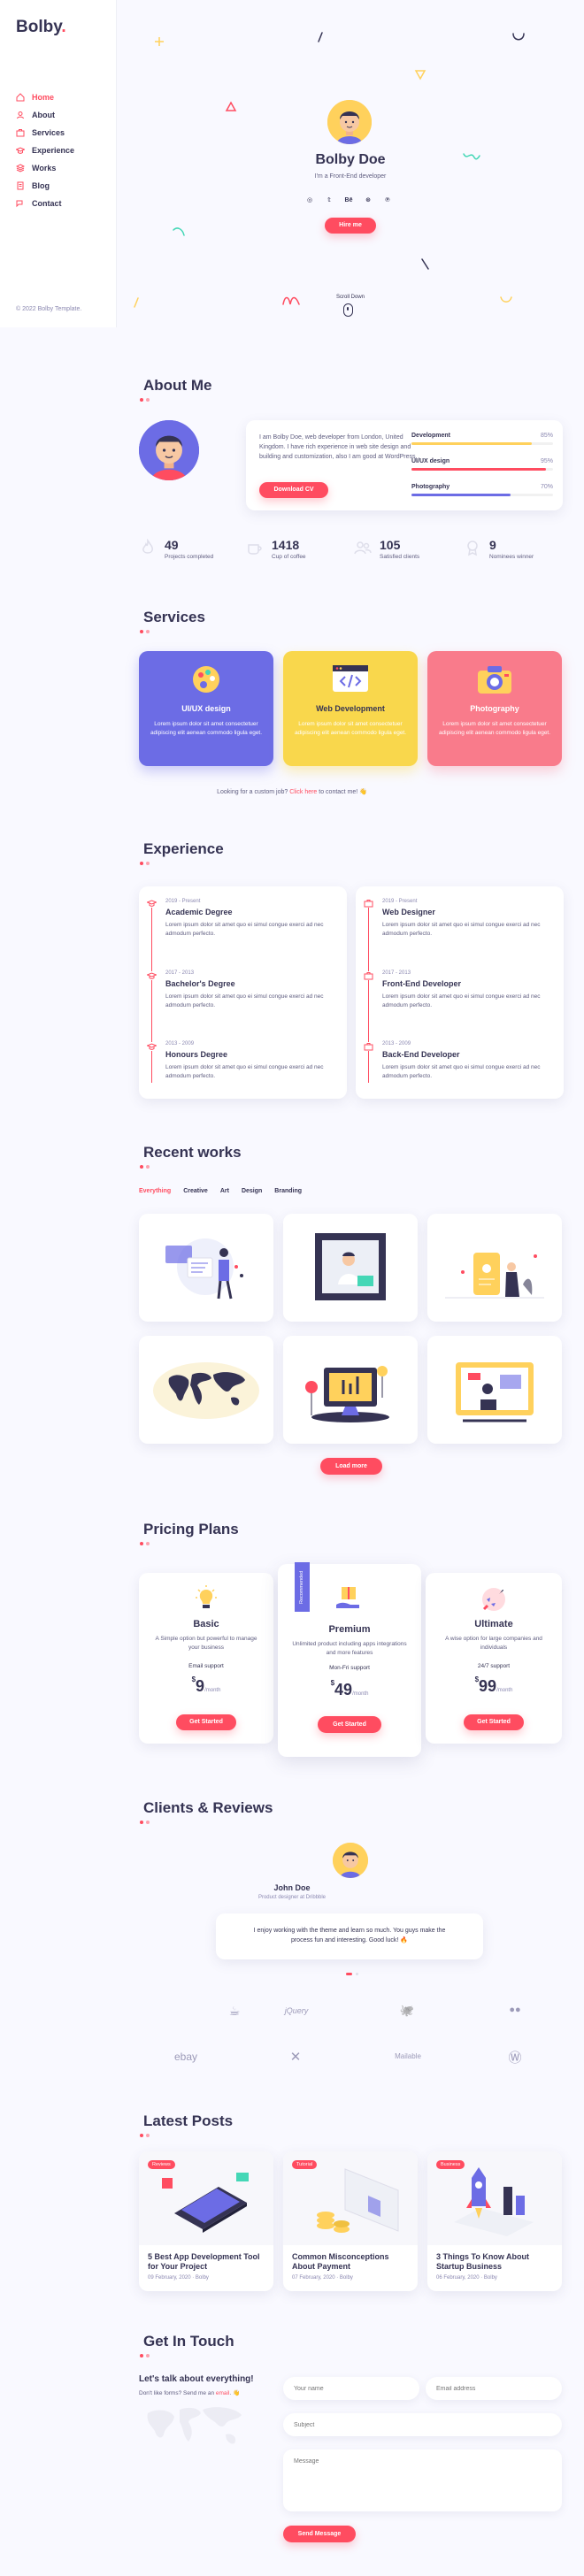 The width and height of the screenshot is (584, 2576). I want to click on work-filters: Everything Creative Art Design Branding, so click(221, 1191).